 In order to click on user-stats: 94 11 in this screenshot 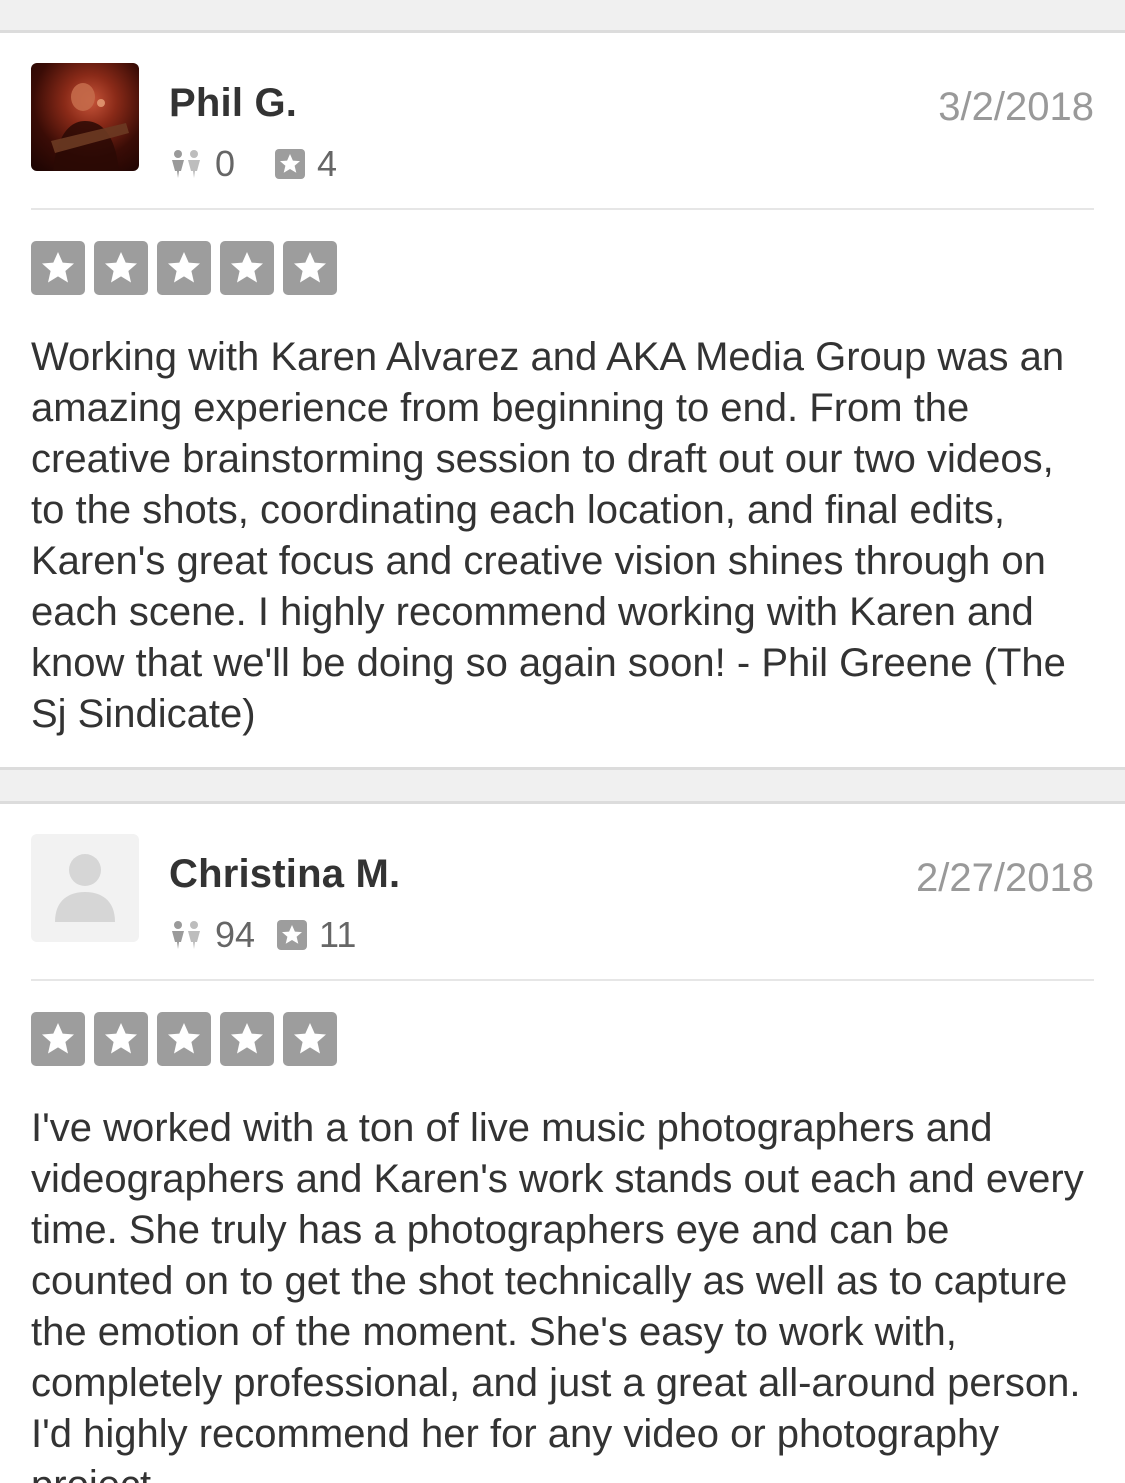, I will do `click(273, 935)`.